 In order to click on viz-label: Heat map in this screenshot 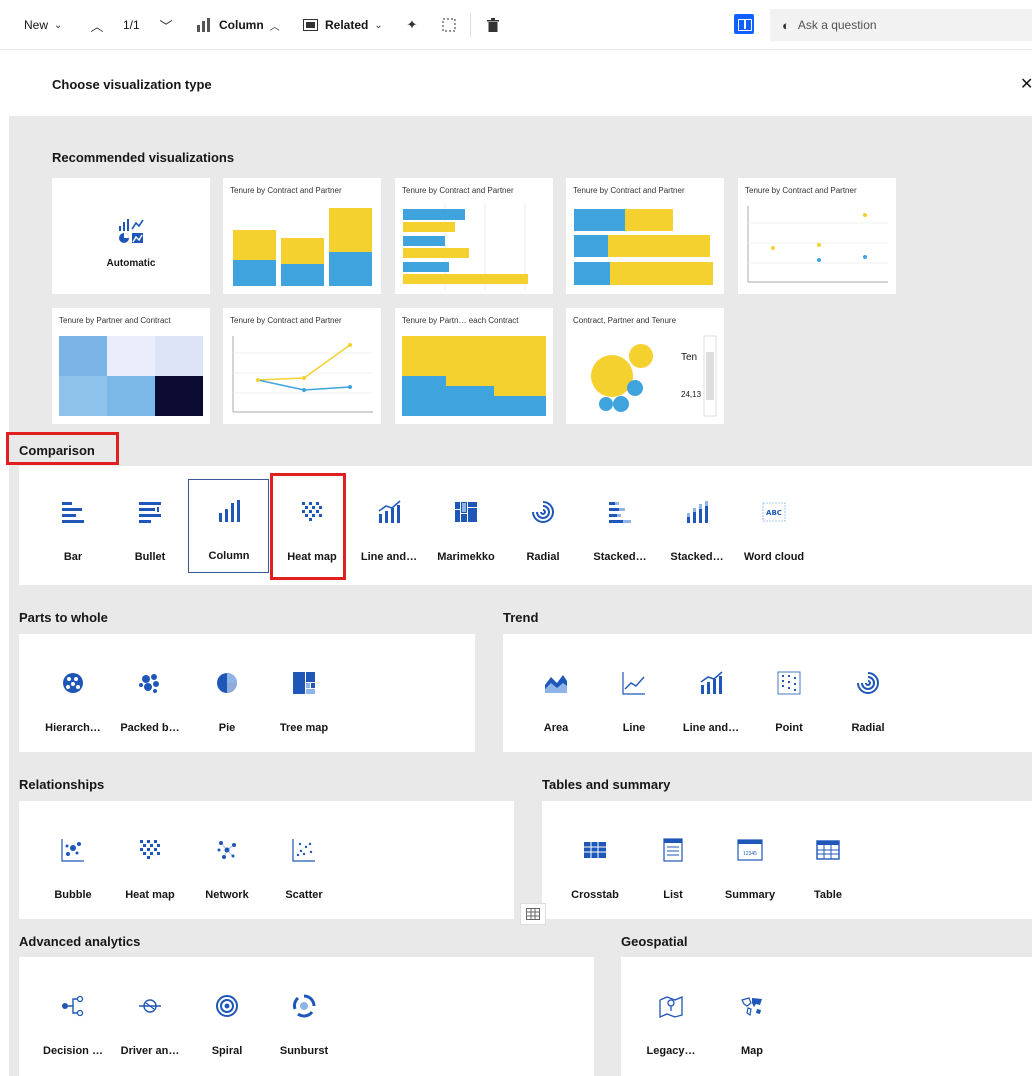, I will do `click(312, 557)`.